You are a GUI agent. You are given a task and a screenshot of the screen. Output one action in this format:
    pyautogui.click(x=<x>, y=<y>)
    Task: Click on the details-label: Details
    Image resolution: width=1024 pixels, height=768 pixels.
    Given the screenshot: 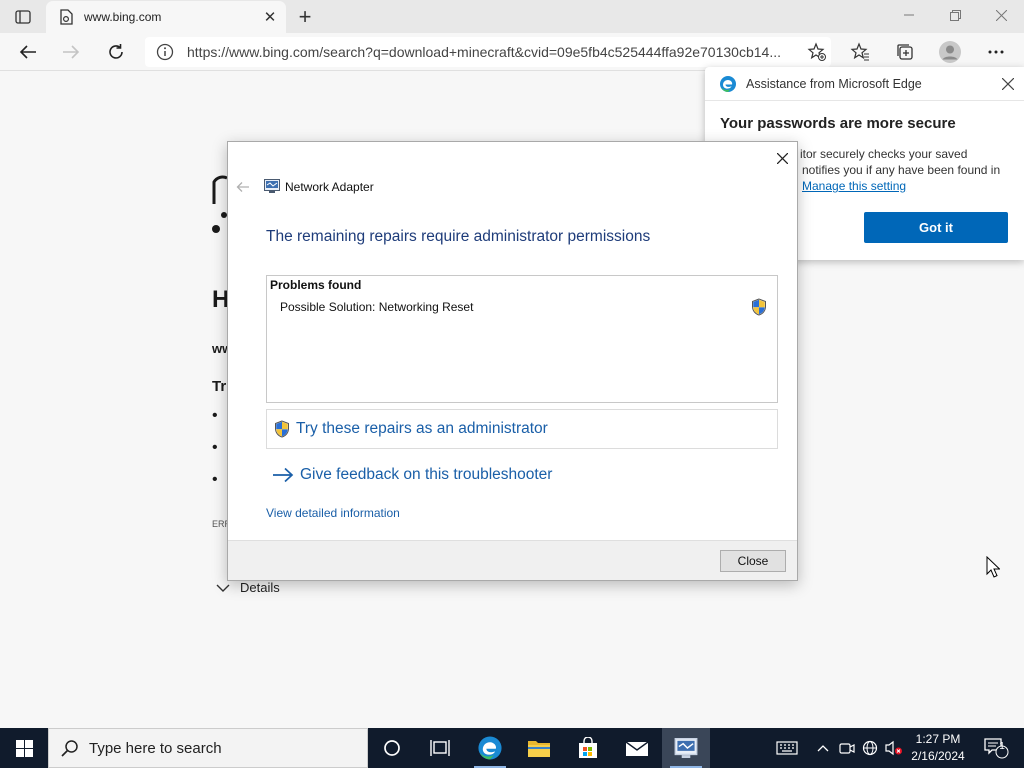 What is the action you would take?
    pyautogui.click(x=260, y=587)
    